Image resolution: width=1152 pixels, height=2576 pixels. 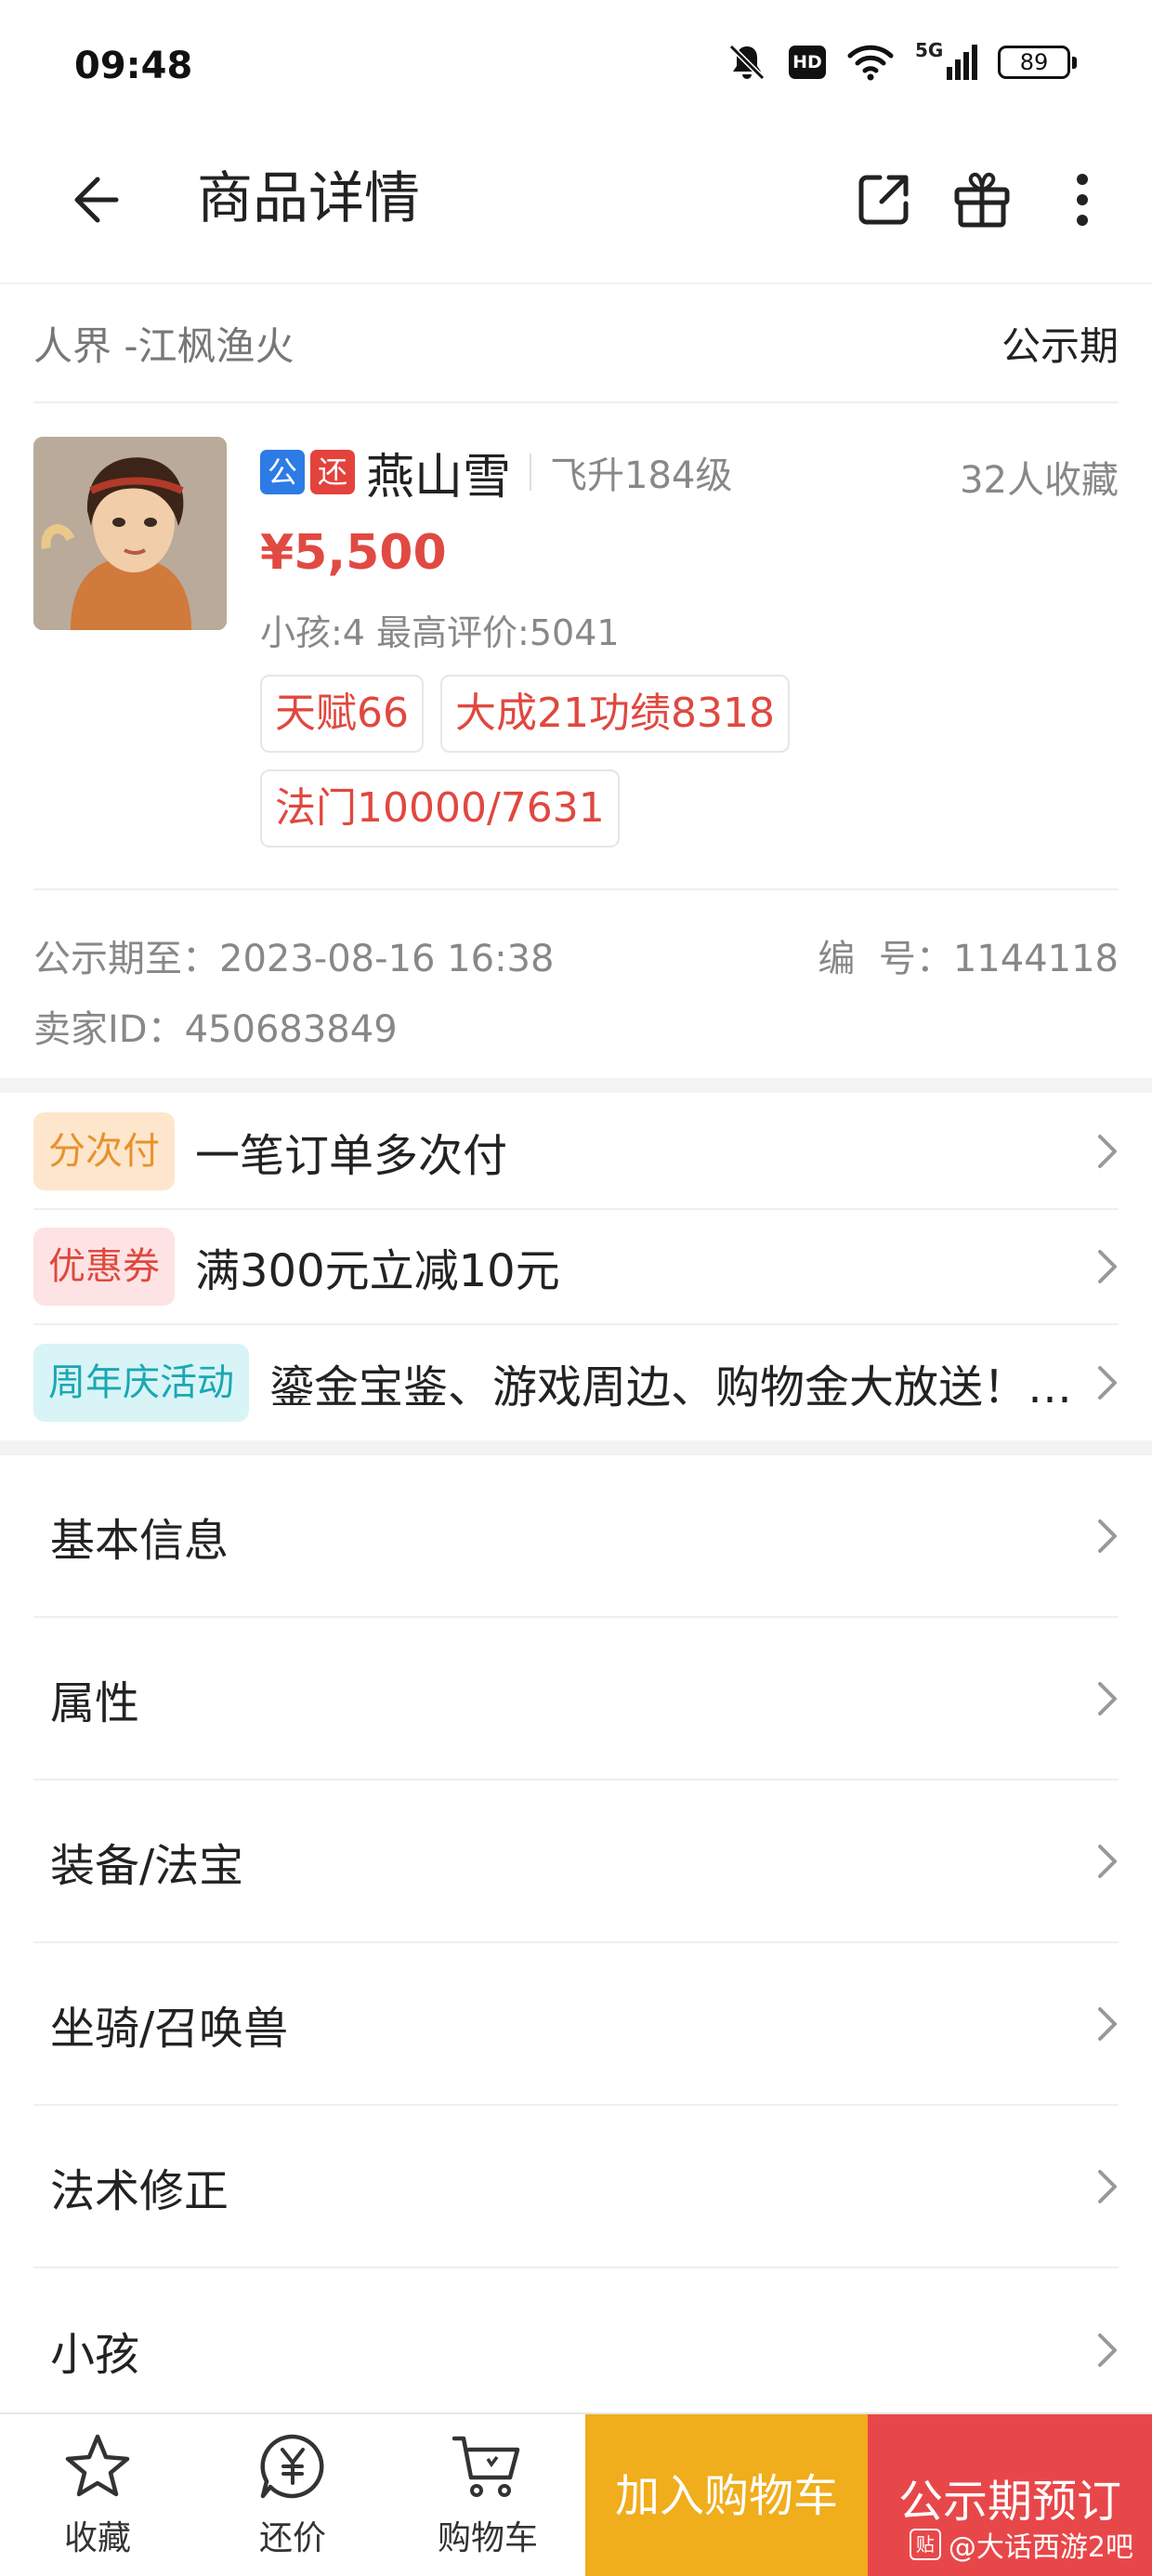 I want to click on signal-icon: 5G, so click(x=946, y=59).